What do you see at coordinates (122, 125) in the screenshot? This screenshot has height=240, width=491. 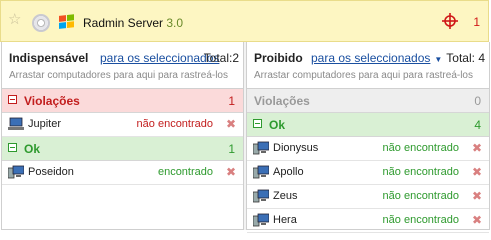 I see `list-item: Jupiter não encontrado ✖` at bounding box center [122, 125].